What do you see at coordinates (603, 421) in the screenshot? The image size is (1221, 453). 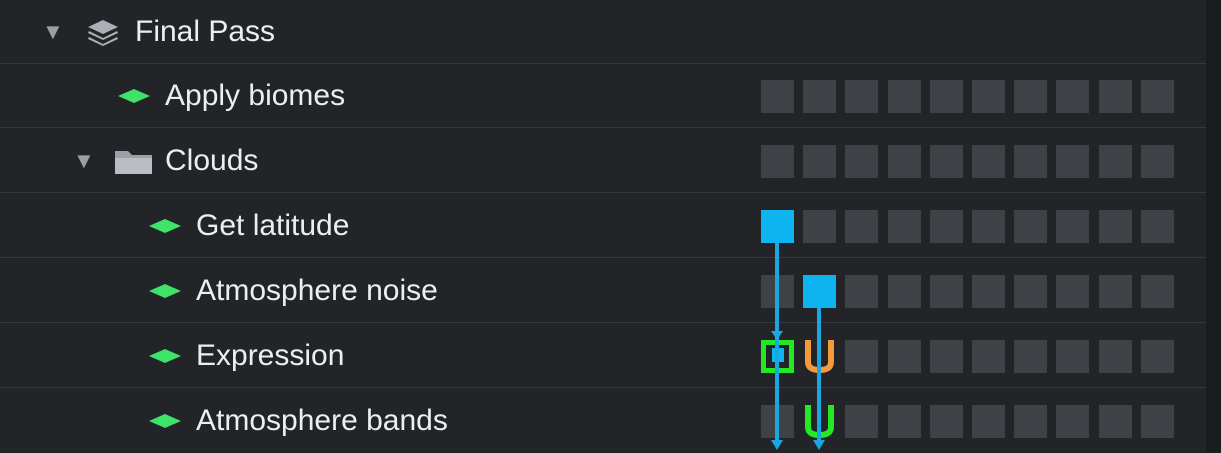 I see `tree-row-atmosphere-bands: Atmosphere bands` at bounding box center [603, 421].